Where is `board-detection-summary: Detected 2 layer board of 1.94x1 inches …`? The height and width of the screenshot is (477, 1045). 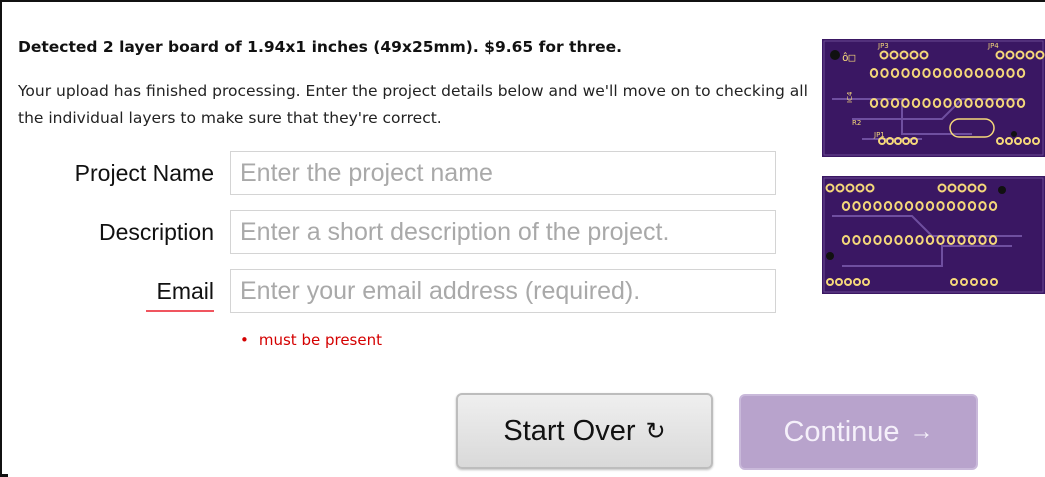 board-detection-summary: Detected 2 layer board of 1.94x1 inches … is located at coordinates (320, 47).